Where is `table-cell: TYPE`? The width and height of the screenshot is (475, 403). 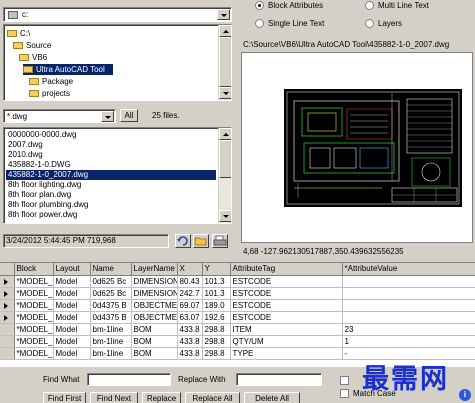 table-cell: TYPE is located at coordinates (286, 353).